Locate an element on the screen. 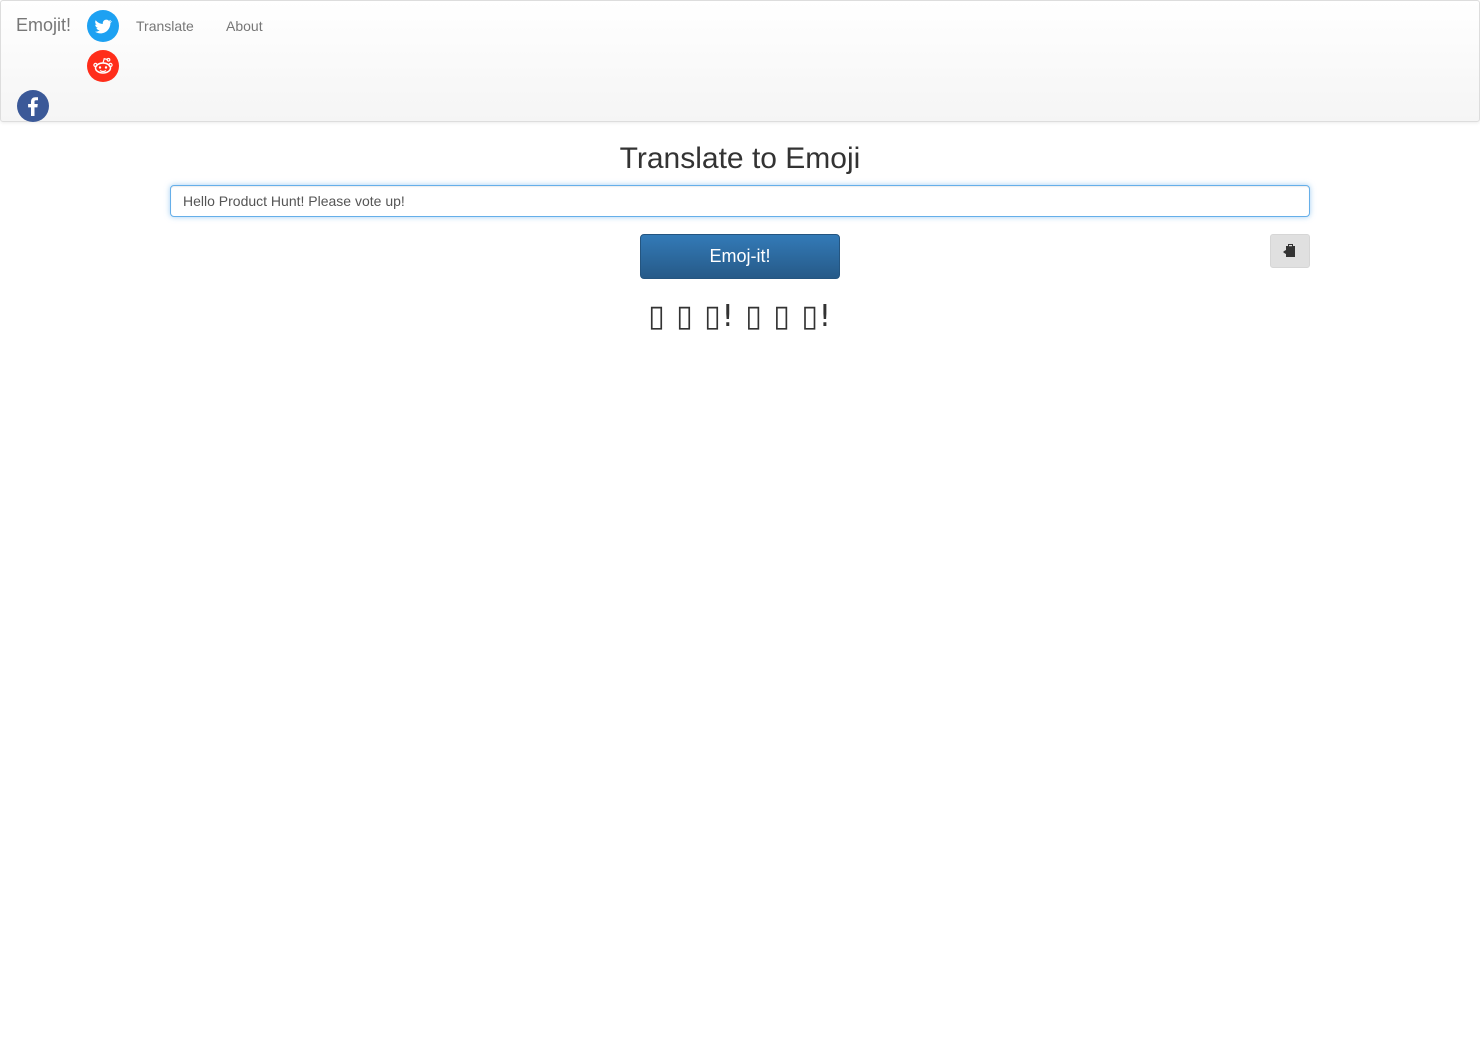  facebook-icon is located at coordinates (33, 106).